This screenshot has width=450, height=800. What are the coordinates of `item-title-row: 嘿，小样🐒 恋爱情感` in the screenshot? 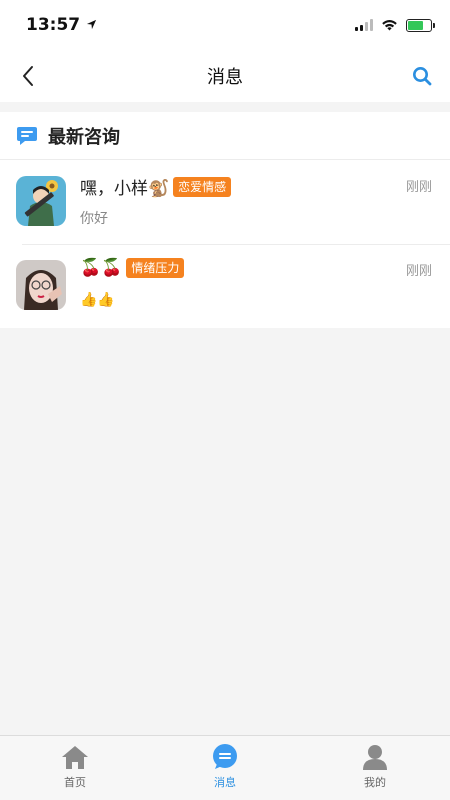 It's located at (156, 186).